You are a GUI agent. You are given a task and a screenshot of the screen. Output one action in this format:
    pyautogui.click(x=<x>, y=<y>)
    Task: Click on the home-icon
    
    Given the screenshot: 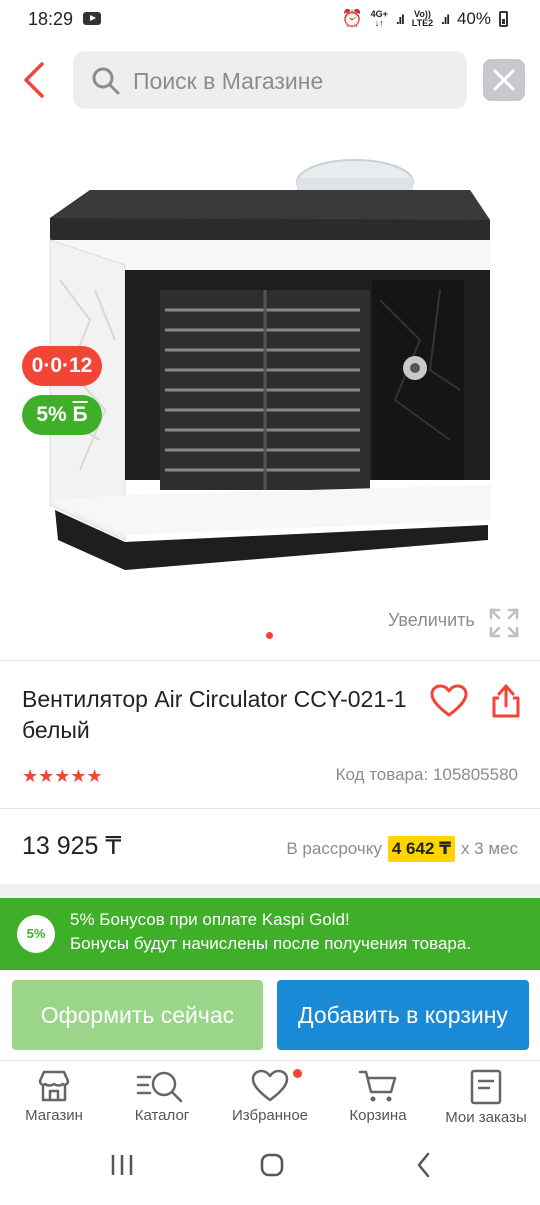 What is the action you would take?
    pyautogui.click(x=272, y=1165)
    